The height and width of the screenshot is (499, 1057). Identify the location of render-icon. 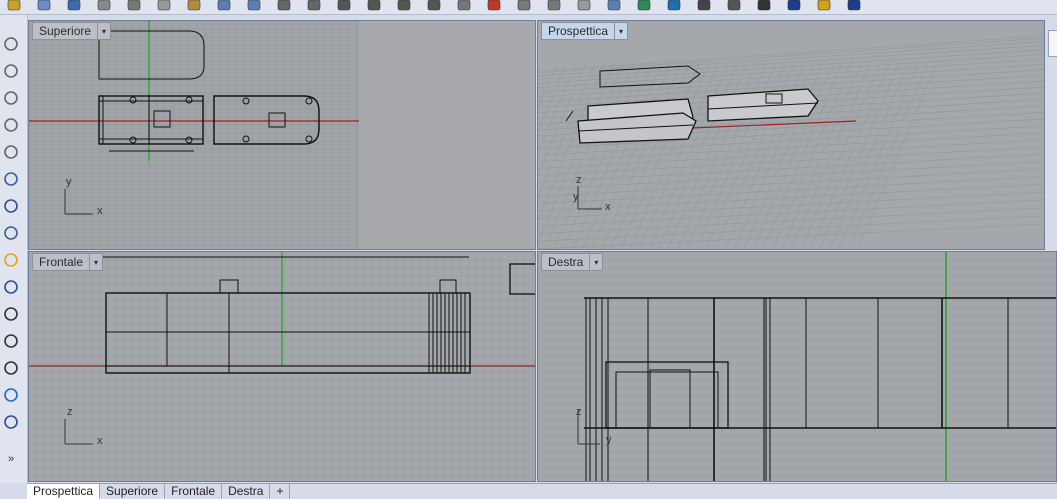
(644, 6).